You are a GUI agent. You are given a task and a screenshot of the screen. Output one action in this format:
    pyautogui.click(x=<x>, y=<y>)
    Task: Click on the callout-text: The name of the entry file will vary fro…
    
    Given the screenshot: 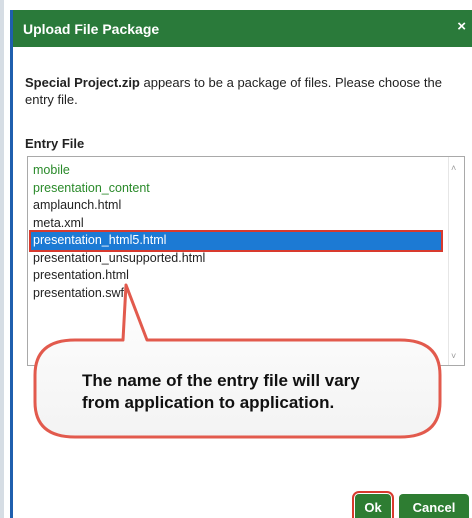 What is the action you would take?
    pyautogui.click(x=247, y=392)
    